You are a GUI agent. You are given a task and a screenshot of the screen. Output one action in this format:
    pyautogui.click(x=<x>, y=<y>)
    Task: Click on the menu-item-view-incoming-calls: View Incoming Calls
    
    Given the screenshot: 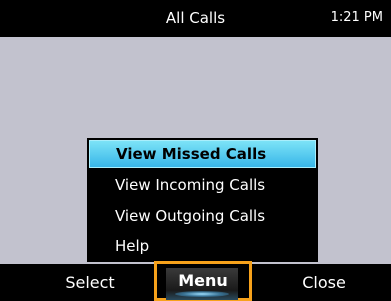 What is the action you would take?
    pyautogui.click(x=202, y=185)
    